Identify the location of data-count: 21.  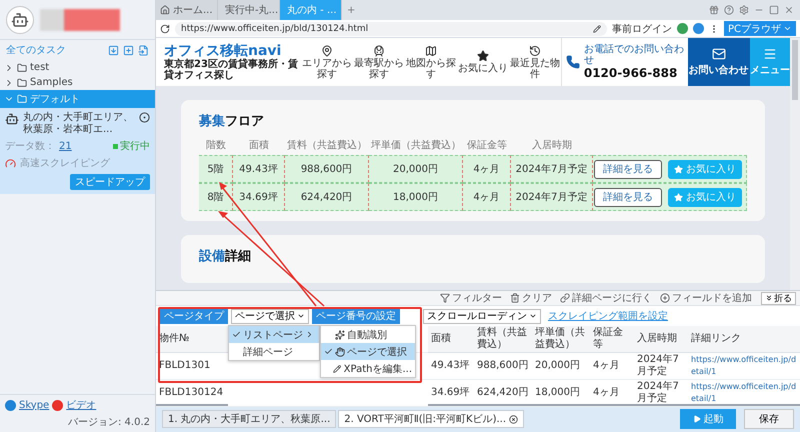
(65, 146).